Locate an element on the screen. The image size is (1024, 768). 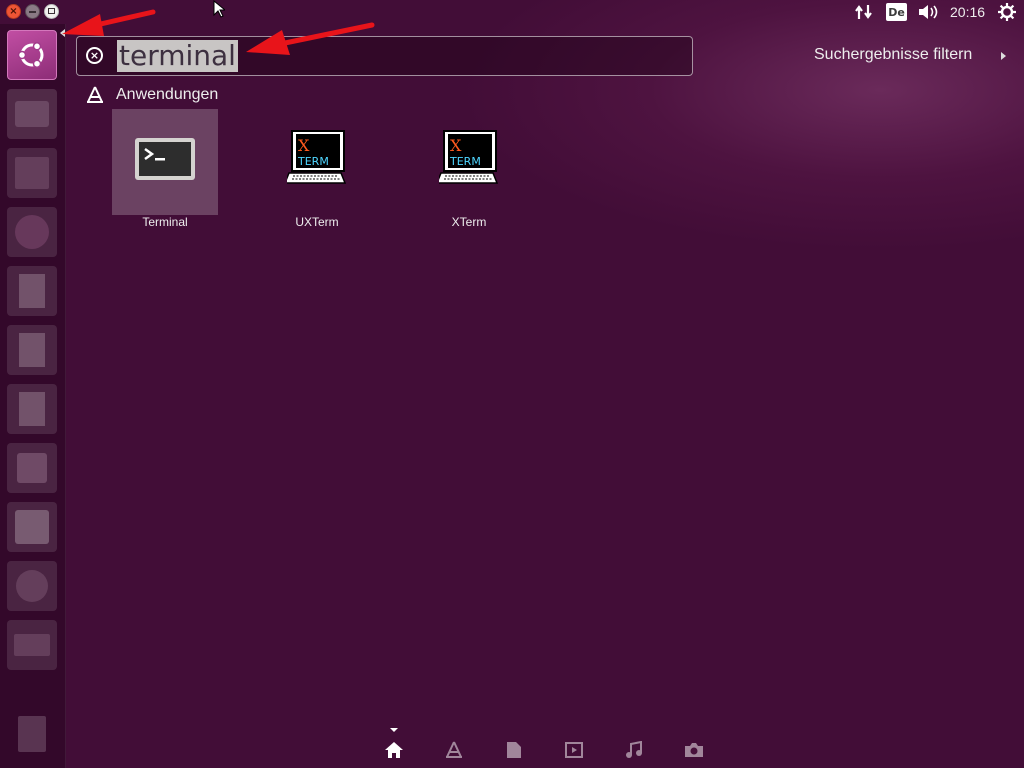
volume-icon is located at coordinates (928, 12).